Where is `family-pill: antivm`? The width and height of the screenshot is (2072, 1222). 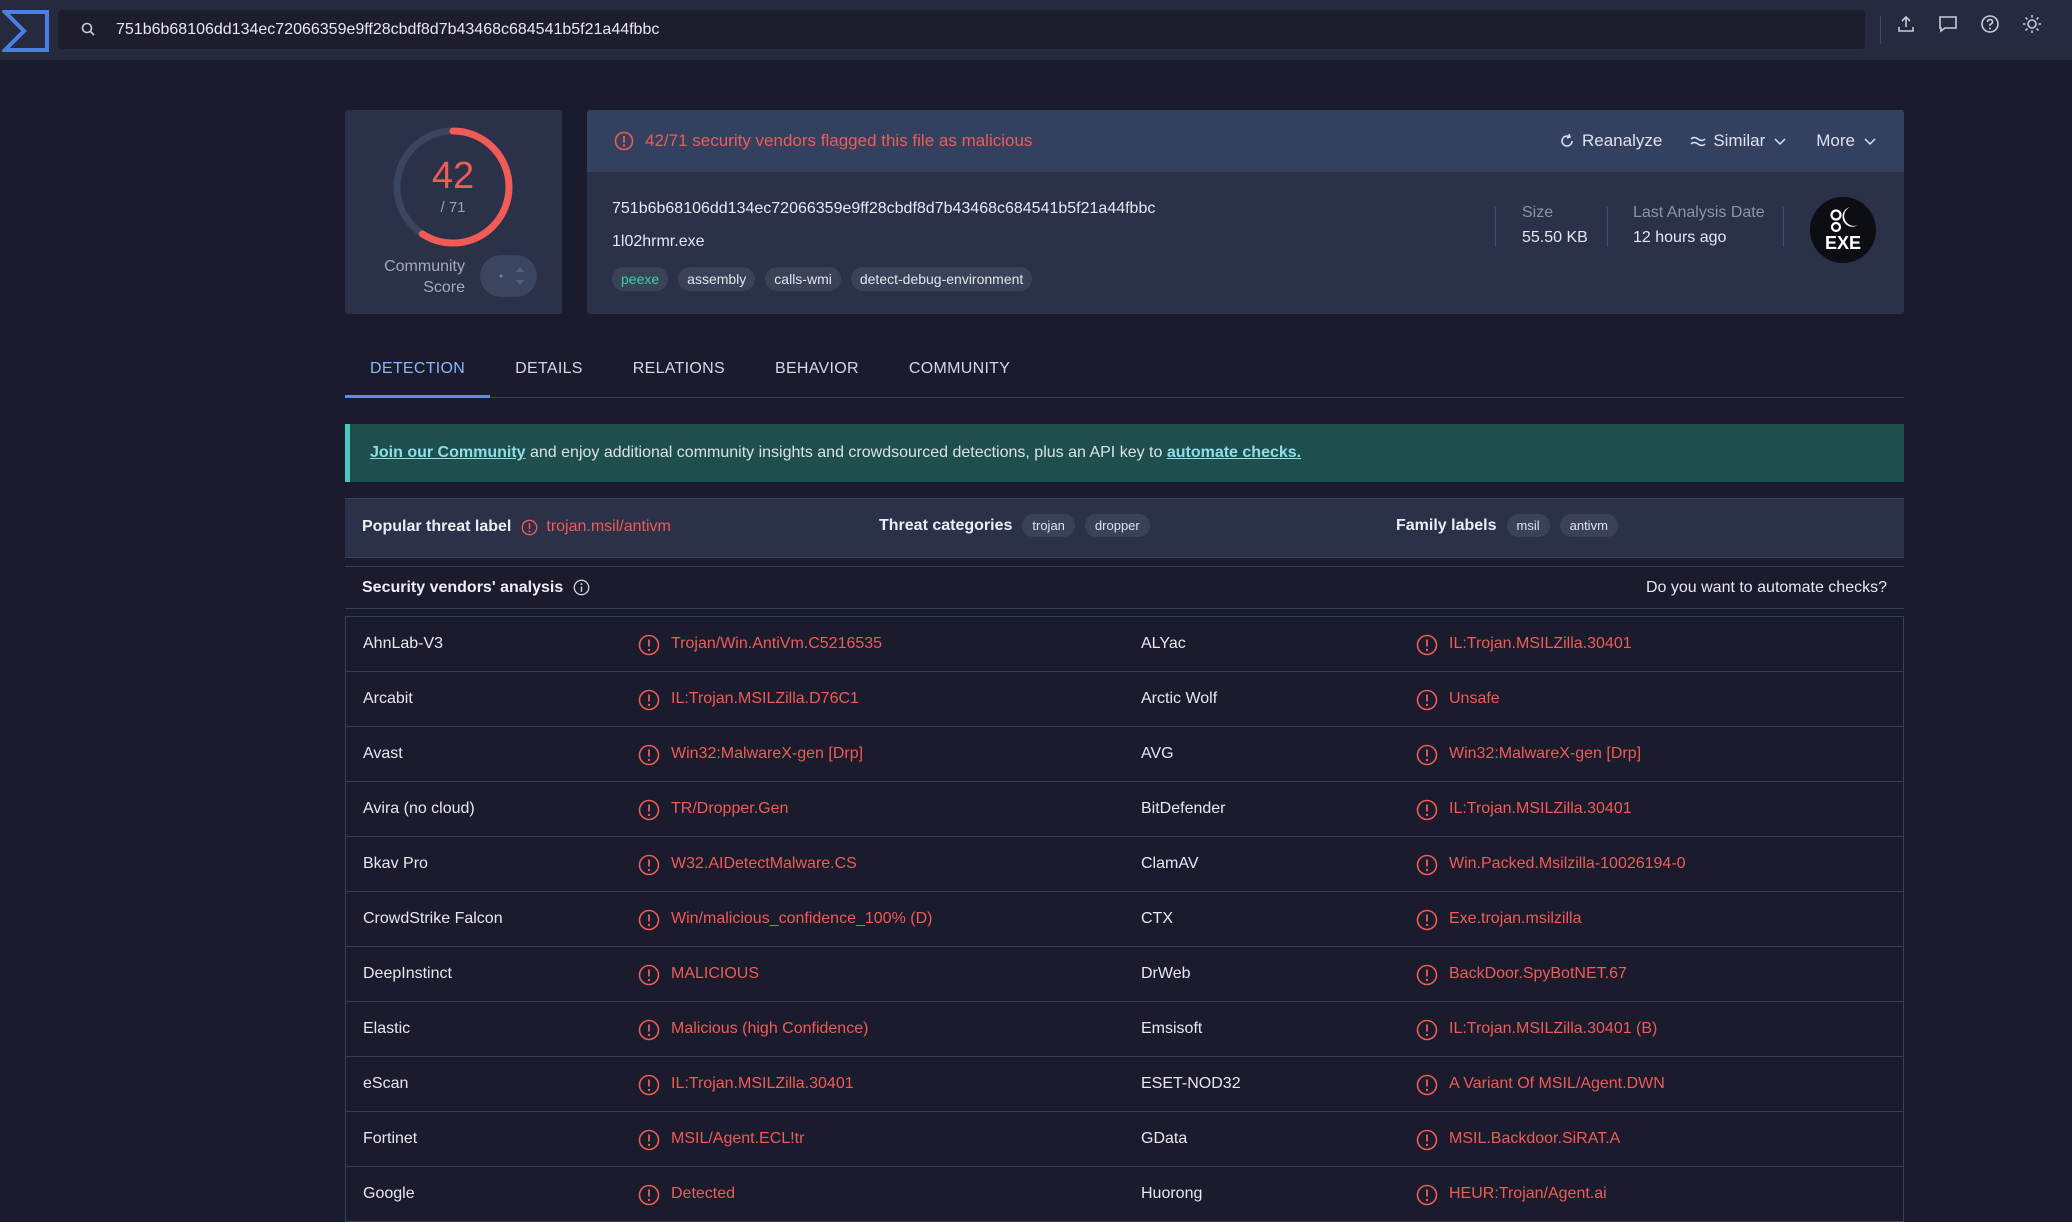 family-pill: antivm is located at coordinates (1588, 525).